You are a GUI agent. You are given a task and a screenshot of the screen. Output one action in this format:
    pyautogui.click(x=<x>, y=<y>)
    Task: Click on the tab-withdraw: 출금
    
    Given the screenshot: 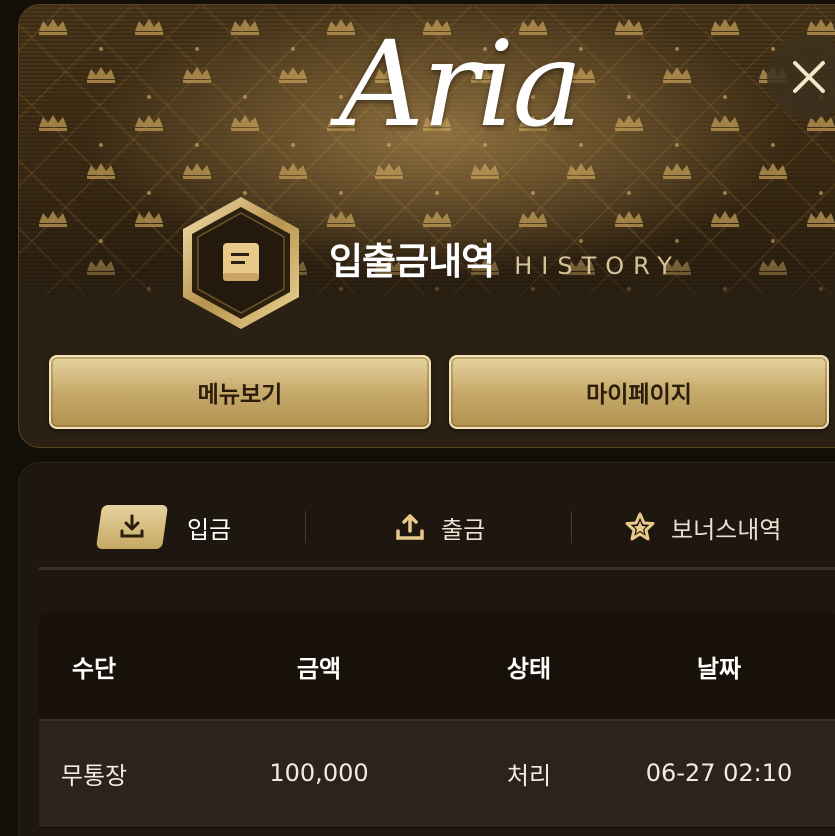 What is the action you would take?
    pyautogui.click(x=440, y=527)
    